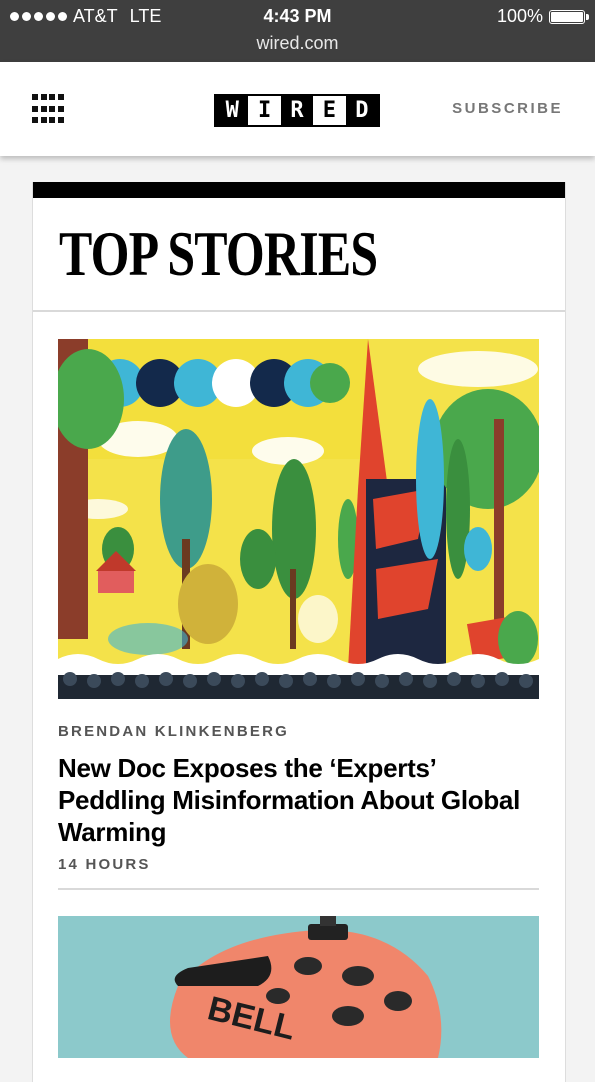 This screenshot has height=1082, width=595. What do you see at coordinates (298, 889) in the screenshot?
I see `story-divider` at bounding box center [298, 889].